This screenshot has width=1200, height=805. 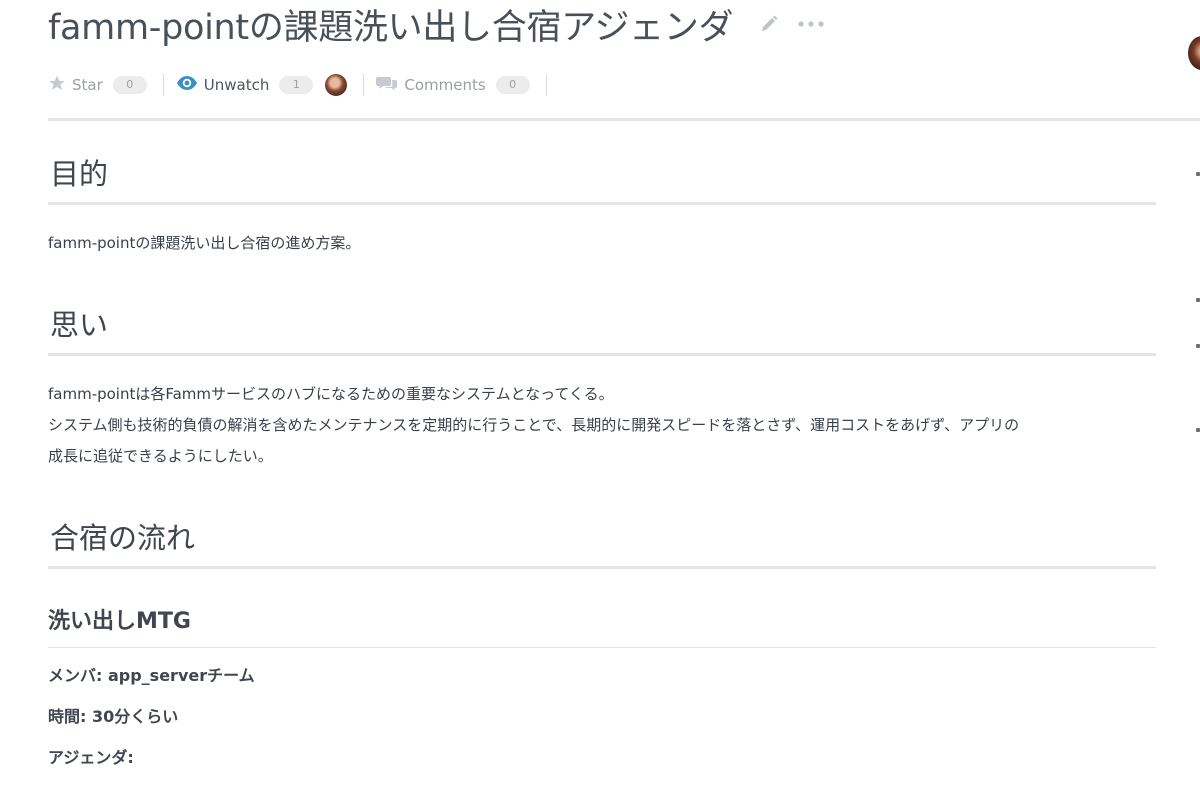 What do you see at coordinates (602, 541) in the screenshot?
I see `section-heading-flow: 合宿の流れ` at bounding box center [602, 541].